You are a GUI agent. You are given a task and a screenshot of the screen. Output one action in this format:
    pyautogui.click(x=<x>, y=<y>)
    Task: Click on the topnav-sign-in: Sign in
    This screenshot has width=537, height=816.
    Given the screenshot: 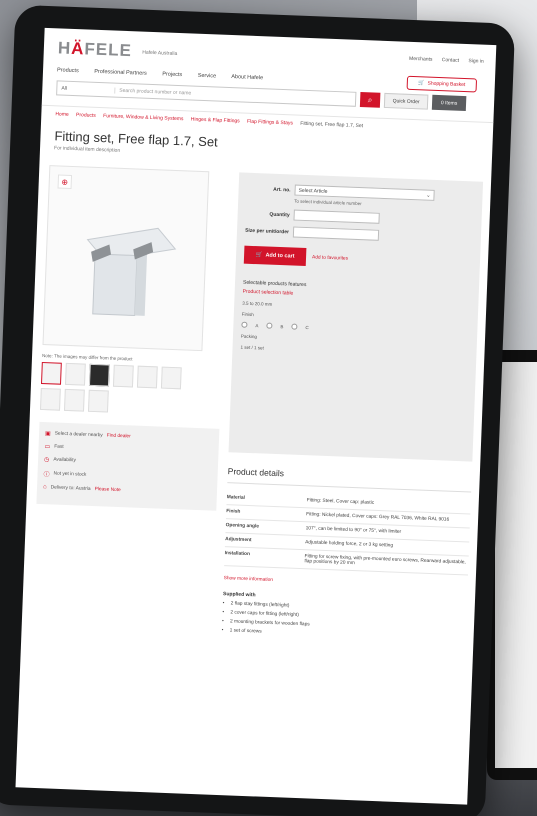 What is the action you would take?
    pyautogui.click(x=476, y=61)
    